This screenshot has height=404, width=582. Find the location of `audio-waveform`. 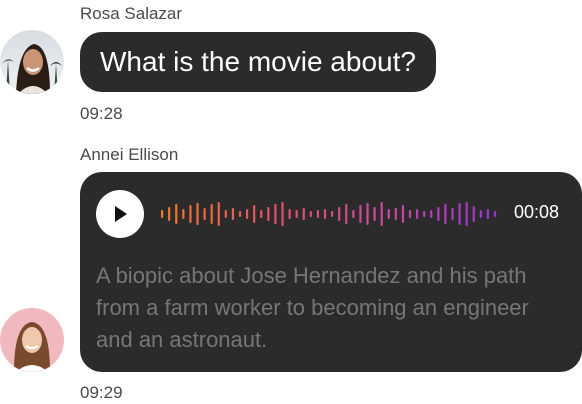

audio-waveform is located at coordinates (330, 214).